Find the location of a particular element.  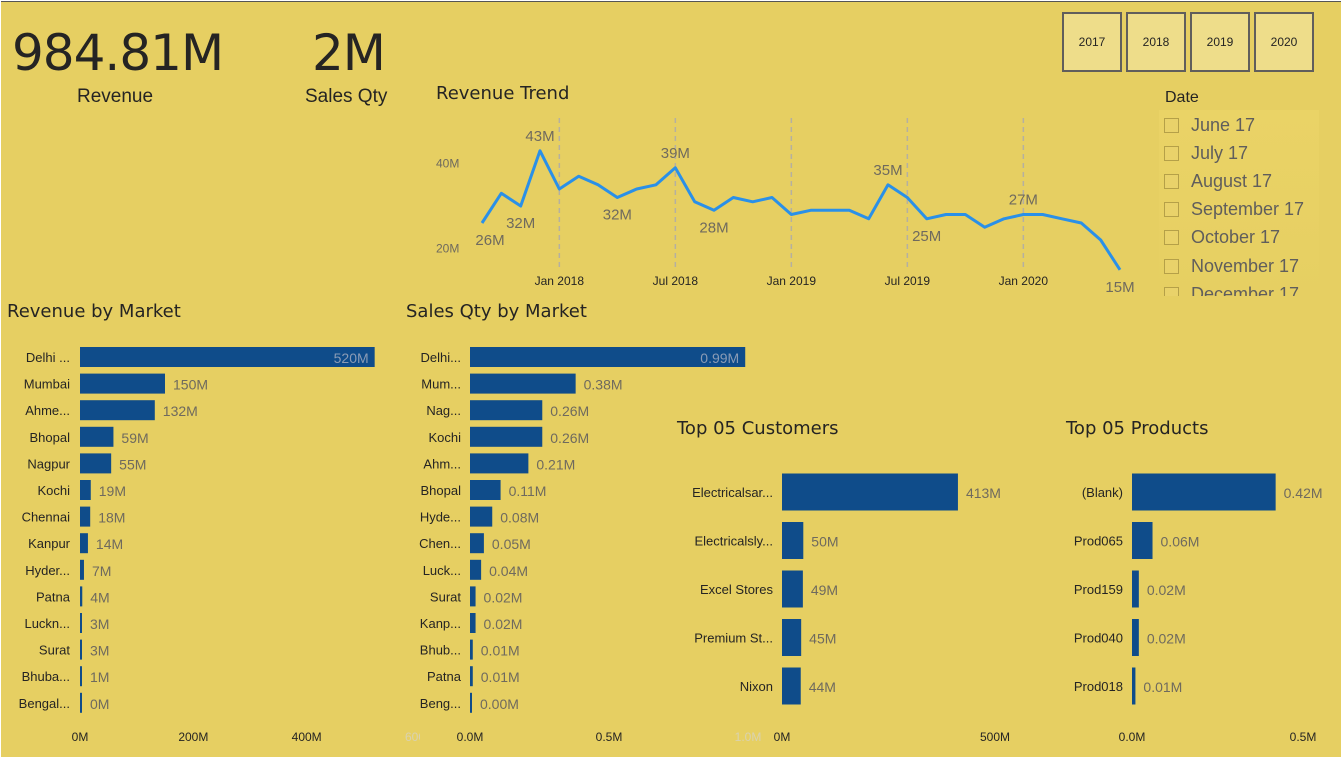

x-tick-label: 200M is located at coordinates (193, 737).